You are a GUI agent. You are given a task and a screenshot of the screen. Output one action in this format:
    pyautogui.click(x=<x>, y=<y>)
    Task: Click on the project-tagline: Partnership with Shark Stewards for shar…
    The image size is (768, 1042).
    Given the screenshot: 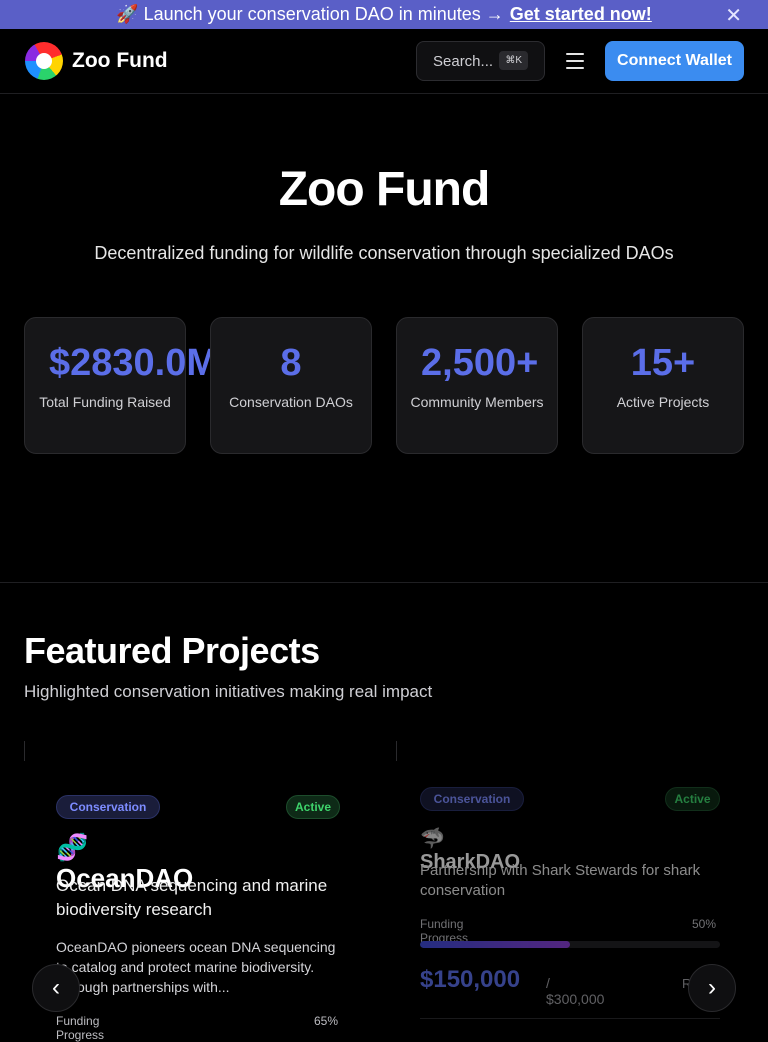 What is the action you would take?
    pyautogui.click(x=560, y=880)
    